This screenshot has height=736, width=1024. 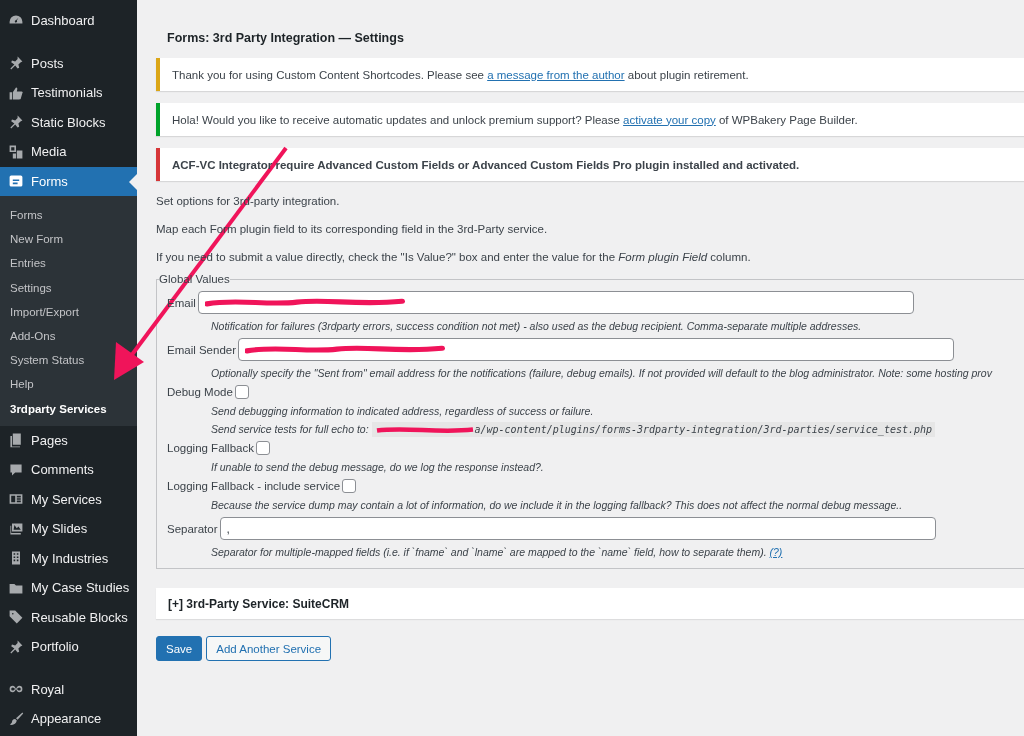 What do you see at coordinates (68, 689) in the screenshot?
I see `menu-item: Royal` at bounding box center [68, 689].